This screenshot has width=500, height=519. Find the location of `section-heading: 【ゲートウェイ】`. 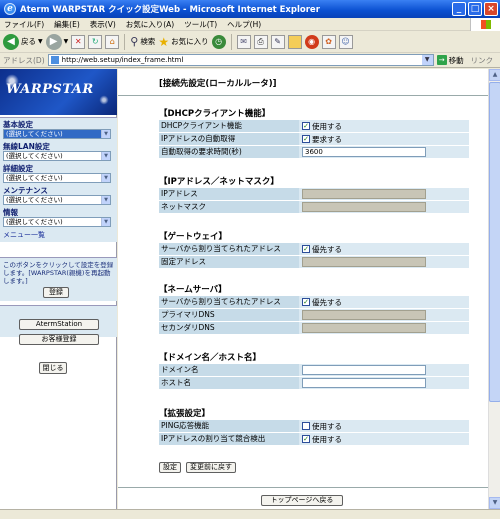

section-heading: 【ゲートウェイ】 is located at coordinates (193, 237).